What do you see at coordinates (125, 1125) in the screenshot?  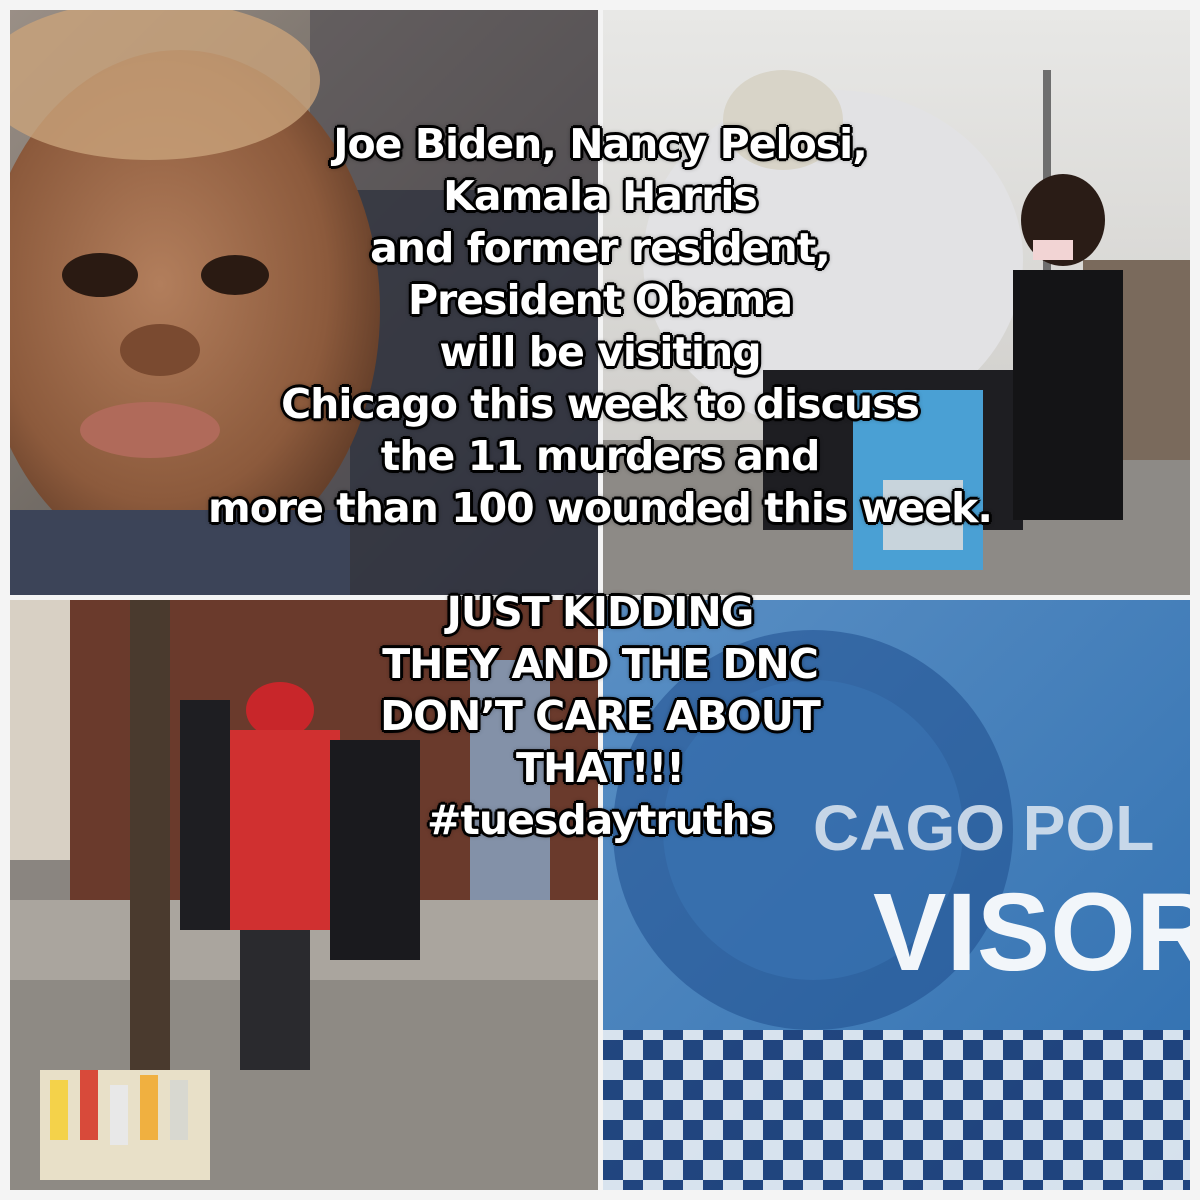 I see `memorial-candles` at bounding box center [125, 1125].